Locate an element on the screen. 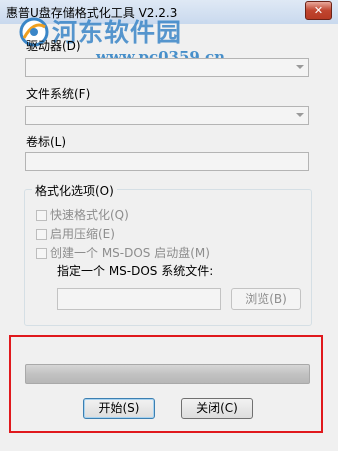 This screenshot has width=338, height=451. quick-format-label: 快速格式化(Q) is located at coordinates (89, 215).